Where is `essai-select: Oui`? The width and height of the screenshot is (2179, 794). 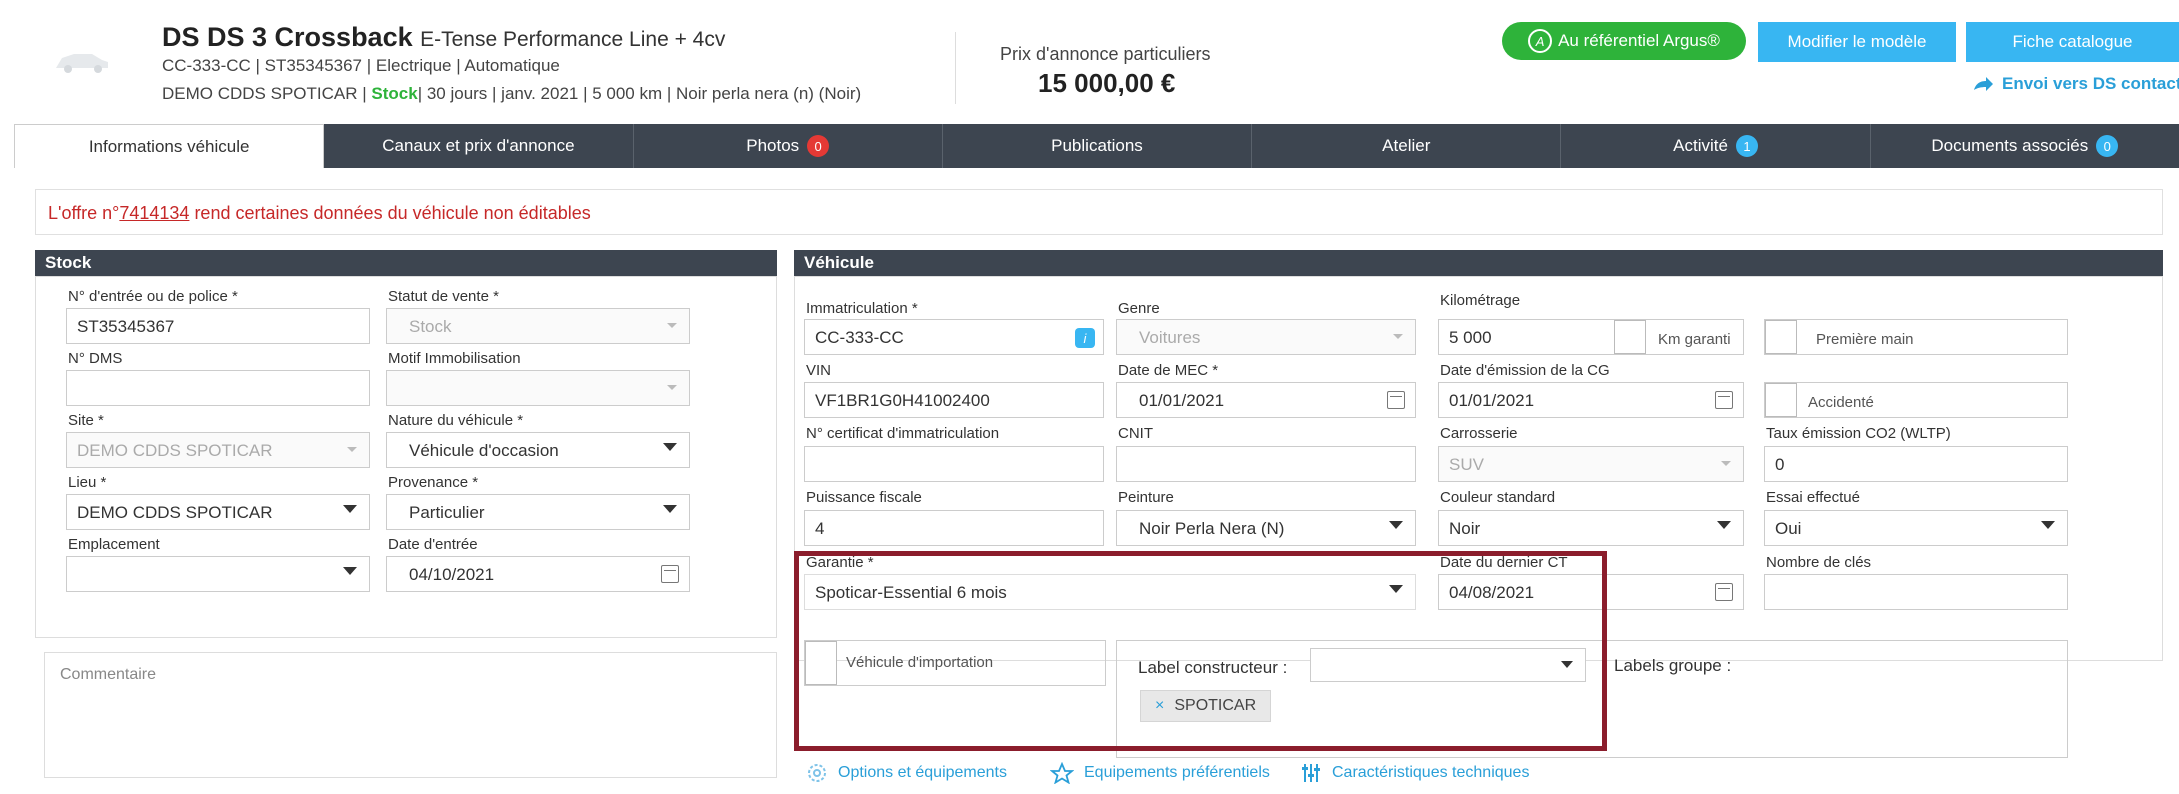
essai-select: Oui is located at coordinates (1916, 528).